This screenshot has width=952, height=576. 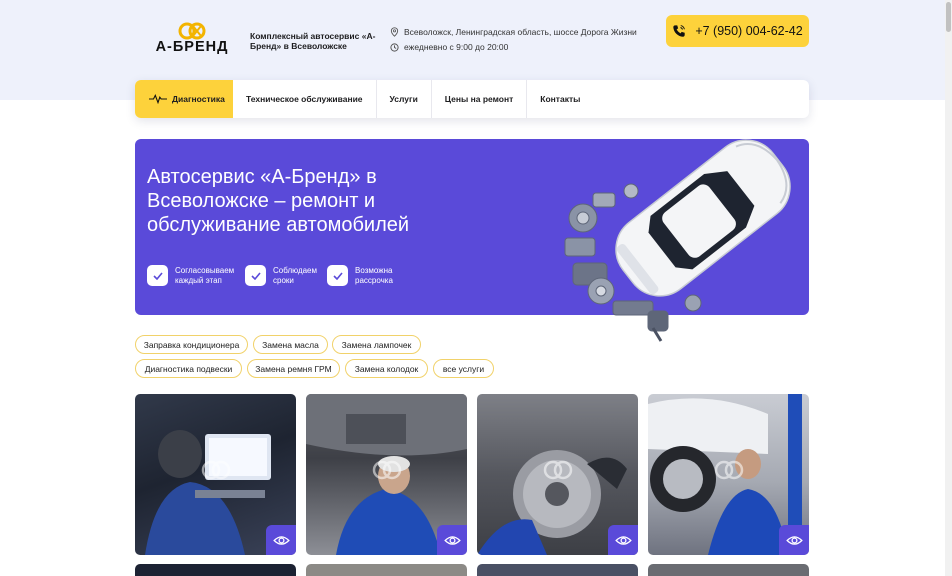 I want to click on nav-label: Контакты, so click(x=560, y=99).